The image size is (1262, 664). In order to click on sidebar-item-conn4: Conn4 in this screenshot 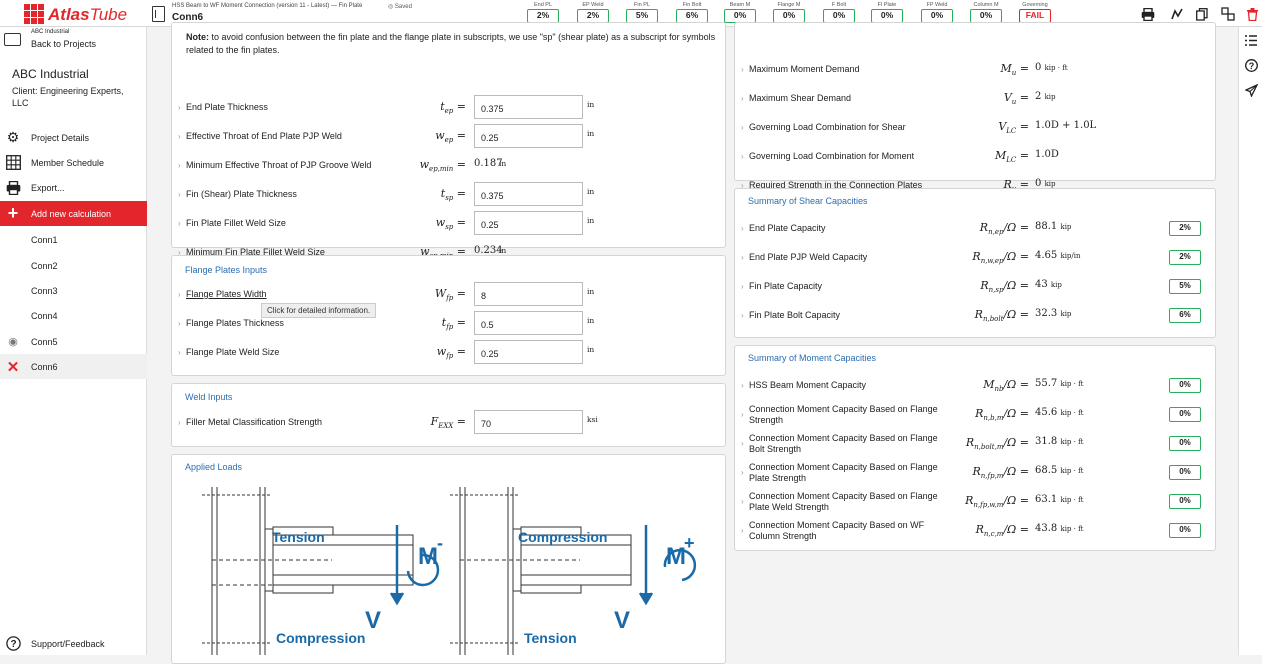, I will do `click(73, 315)`.